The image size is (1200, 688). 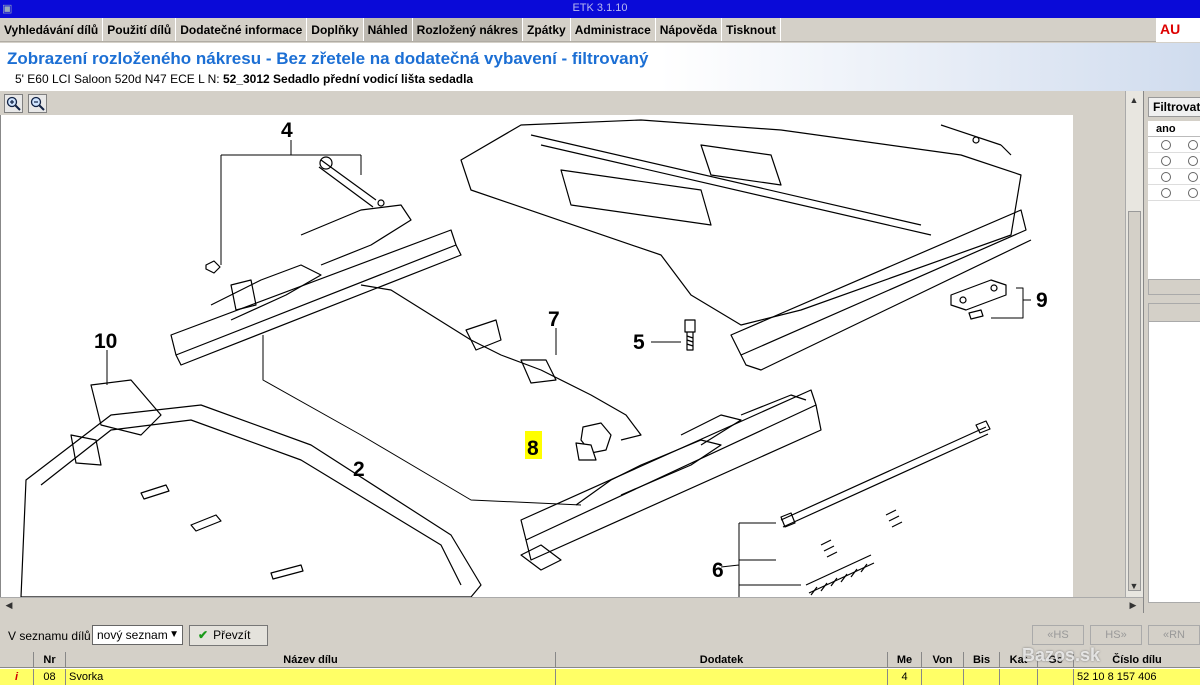 I want to click on callout-9: 9, so click(x=1042, y=300).